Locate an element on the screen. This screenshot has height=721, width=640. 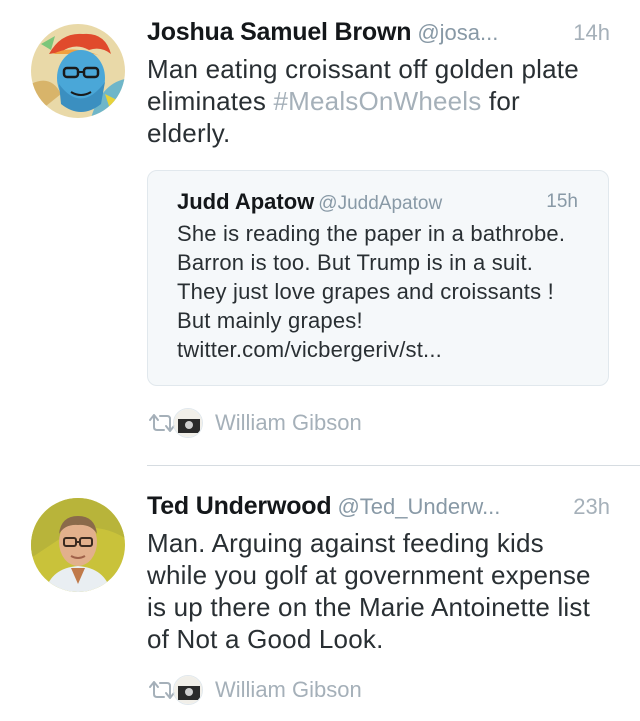
avatar-illustration-icon is located at coordinates (78, 71).